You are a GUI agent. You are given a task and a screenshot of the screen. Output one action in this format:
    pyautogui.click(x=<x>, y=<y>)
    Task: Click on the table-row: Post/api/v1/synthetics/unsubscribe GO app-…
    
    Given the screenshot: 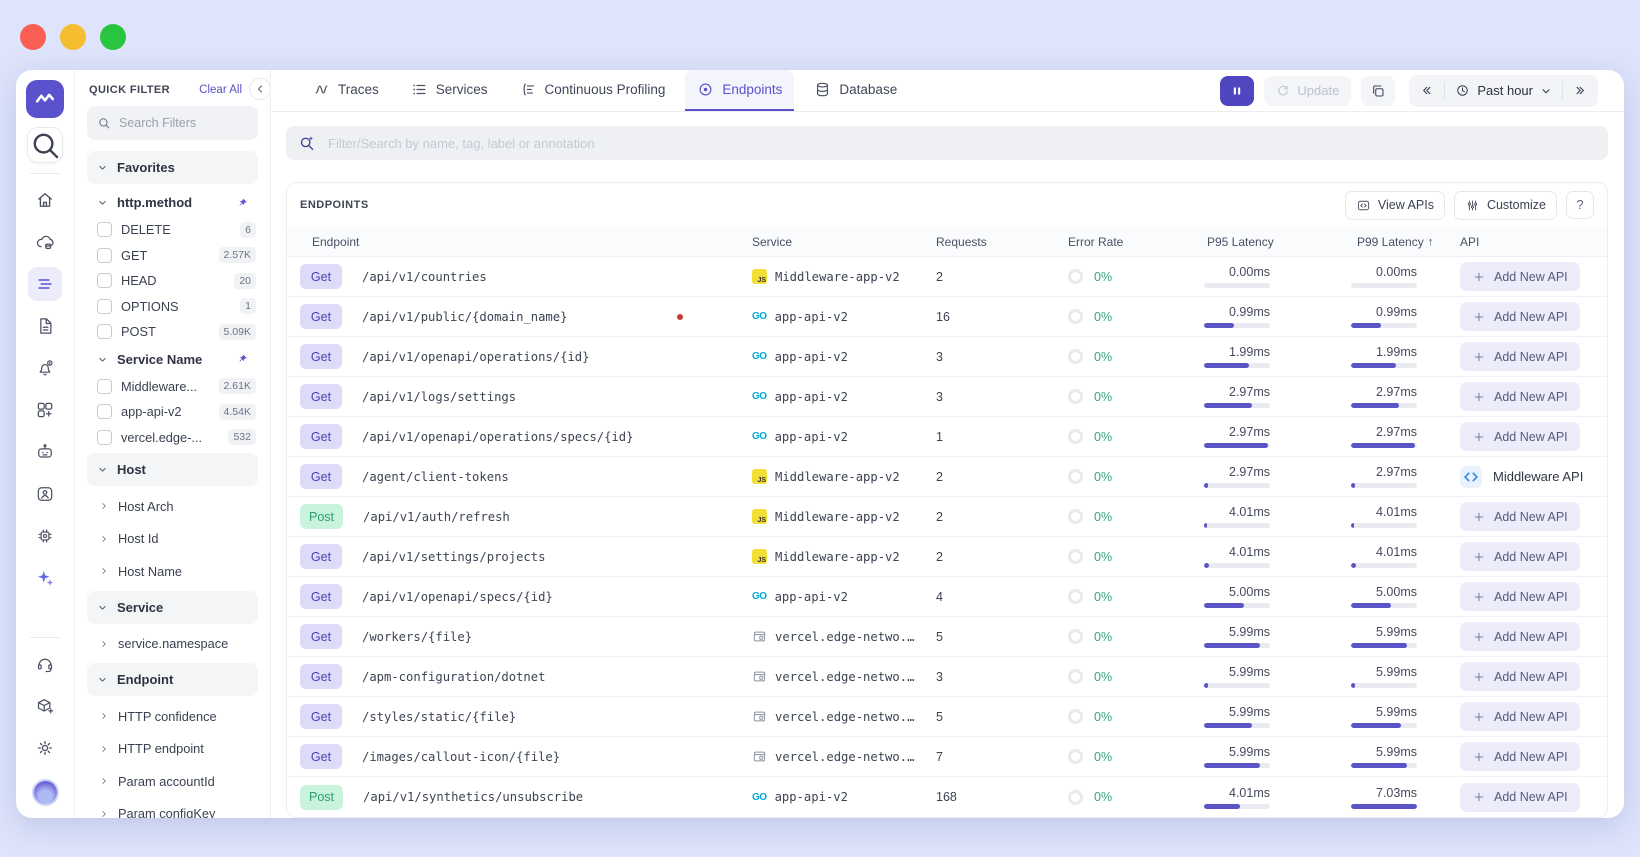 What is the action you would take?
    pyautogui.click(x=947, y=797)
    